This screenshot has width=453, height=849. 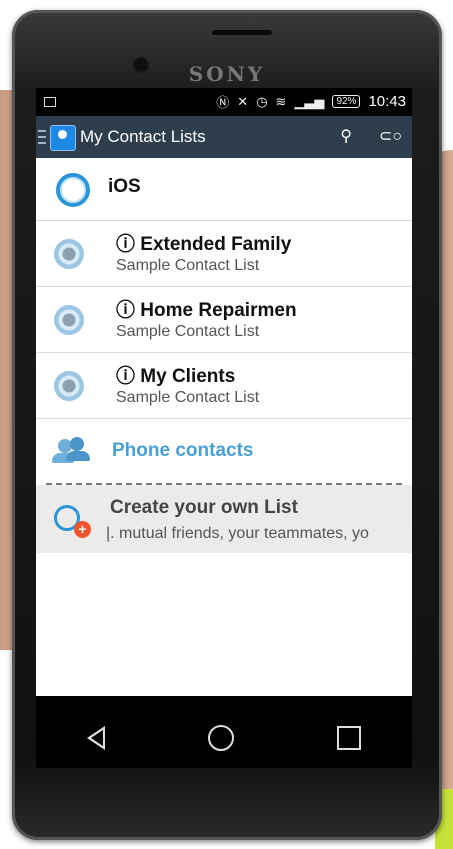 I want to click on list-item-label: iOS, so click(x=124, y=186).